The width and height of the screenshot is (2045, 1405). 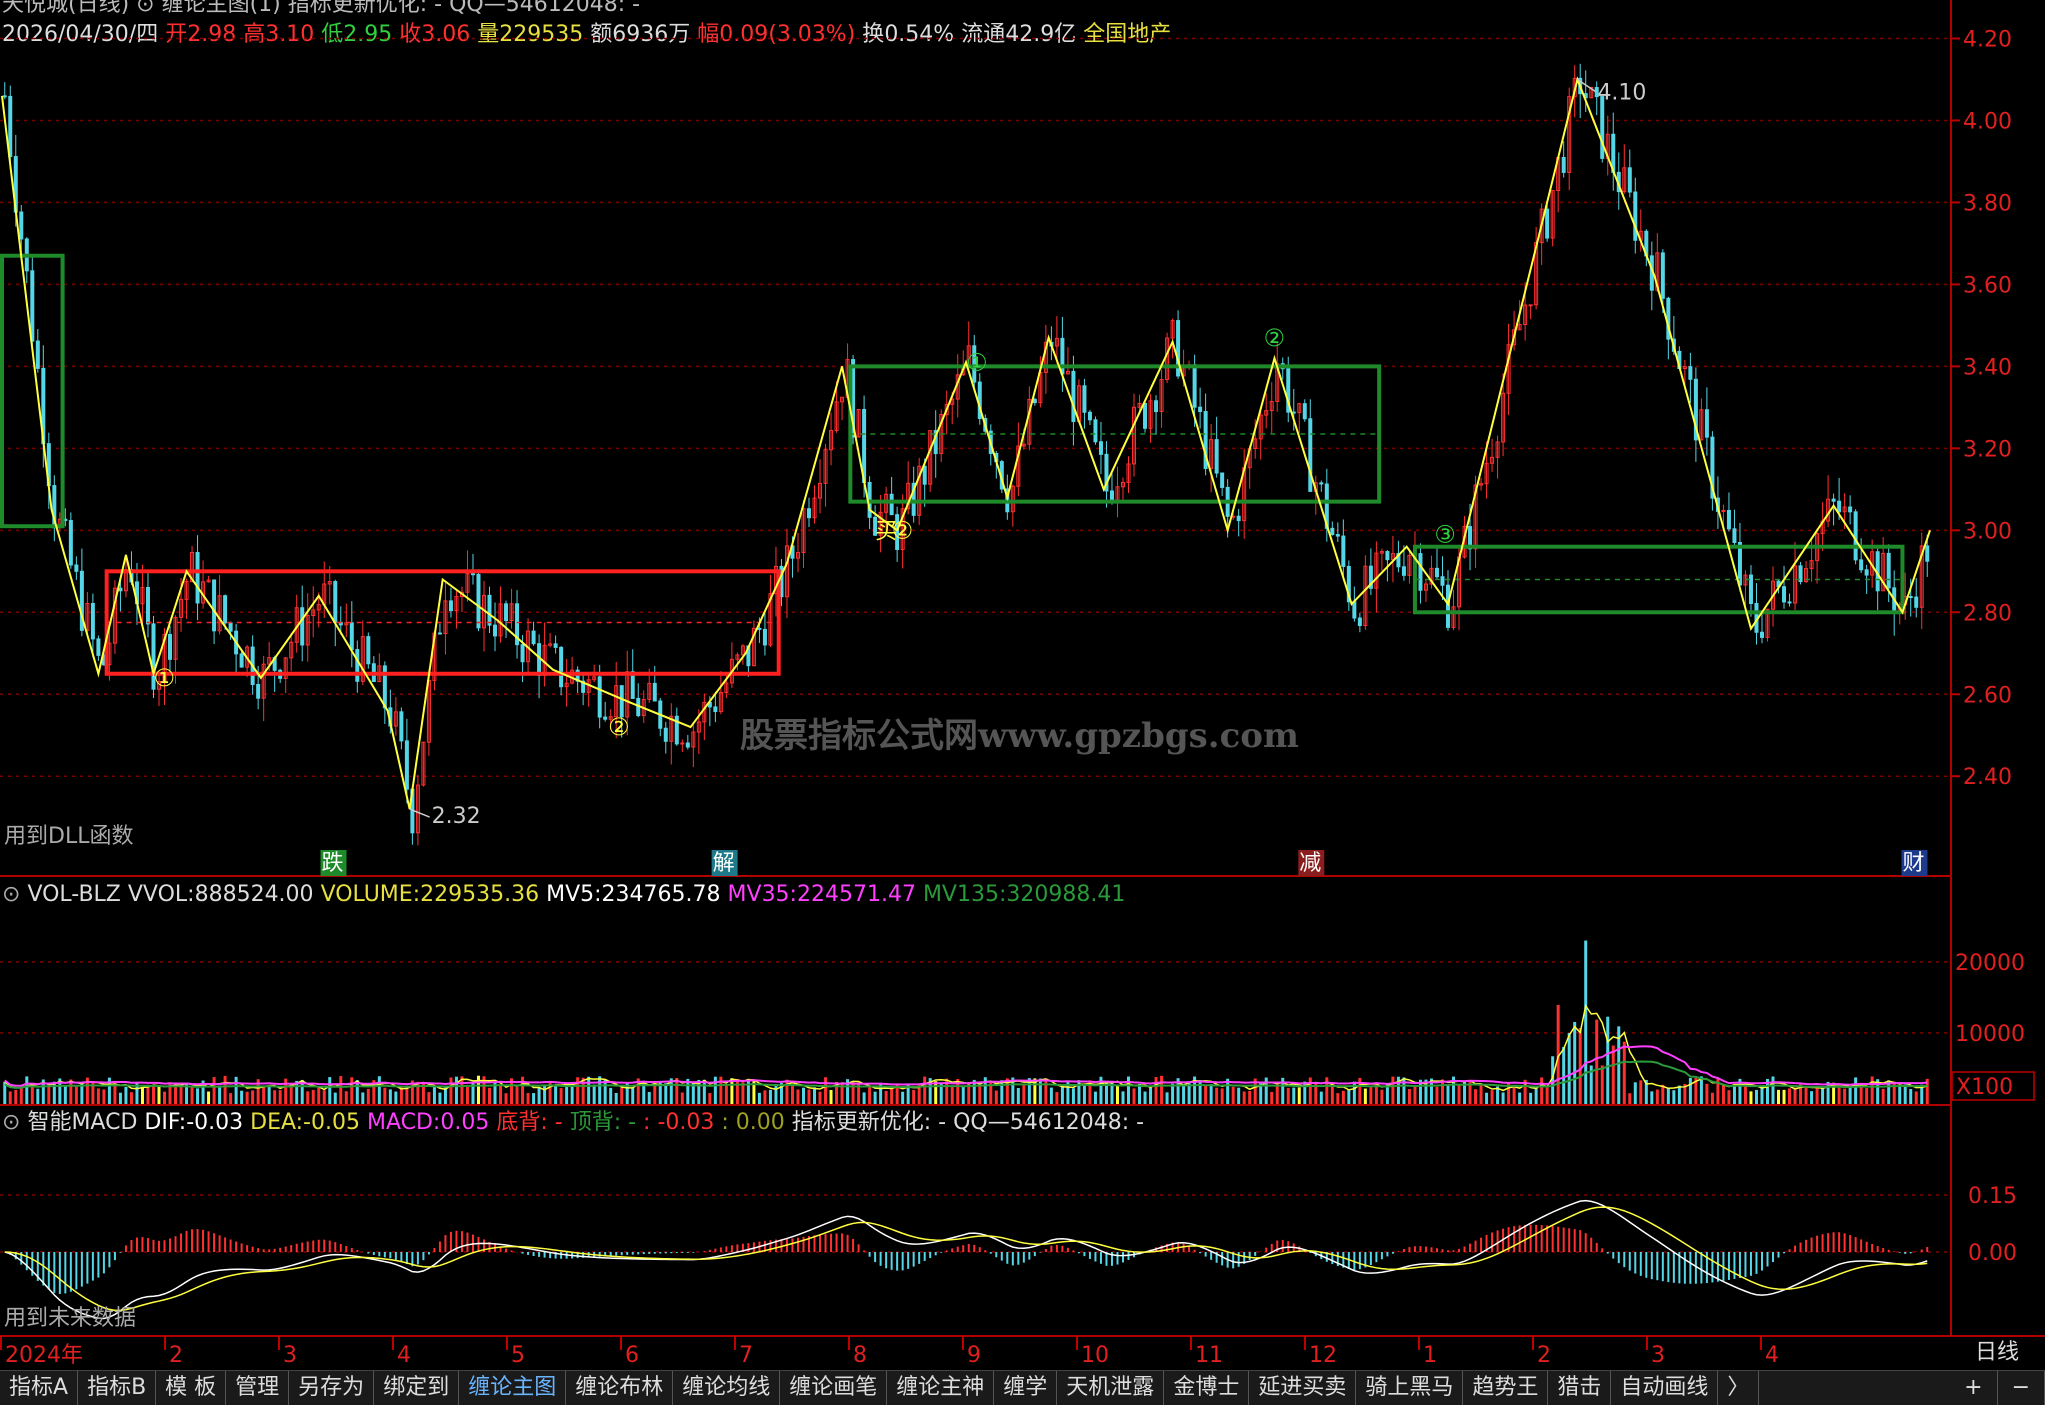 What do you see at coordinates (191, 1388) in the screenshot?
I see `tab-2: 模 板` at bounding box center [191, 1388].